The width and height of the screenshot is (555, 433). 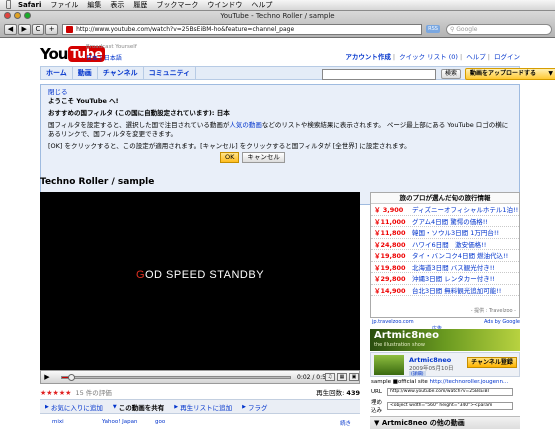 What do you see at coordinates (70, 29) in the screenshot?
I see `youtube-favicon-icon` at bounding box center [70, 29].